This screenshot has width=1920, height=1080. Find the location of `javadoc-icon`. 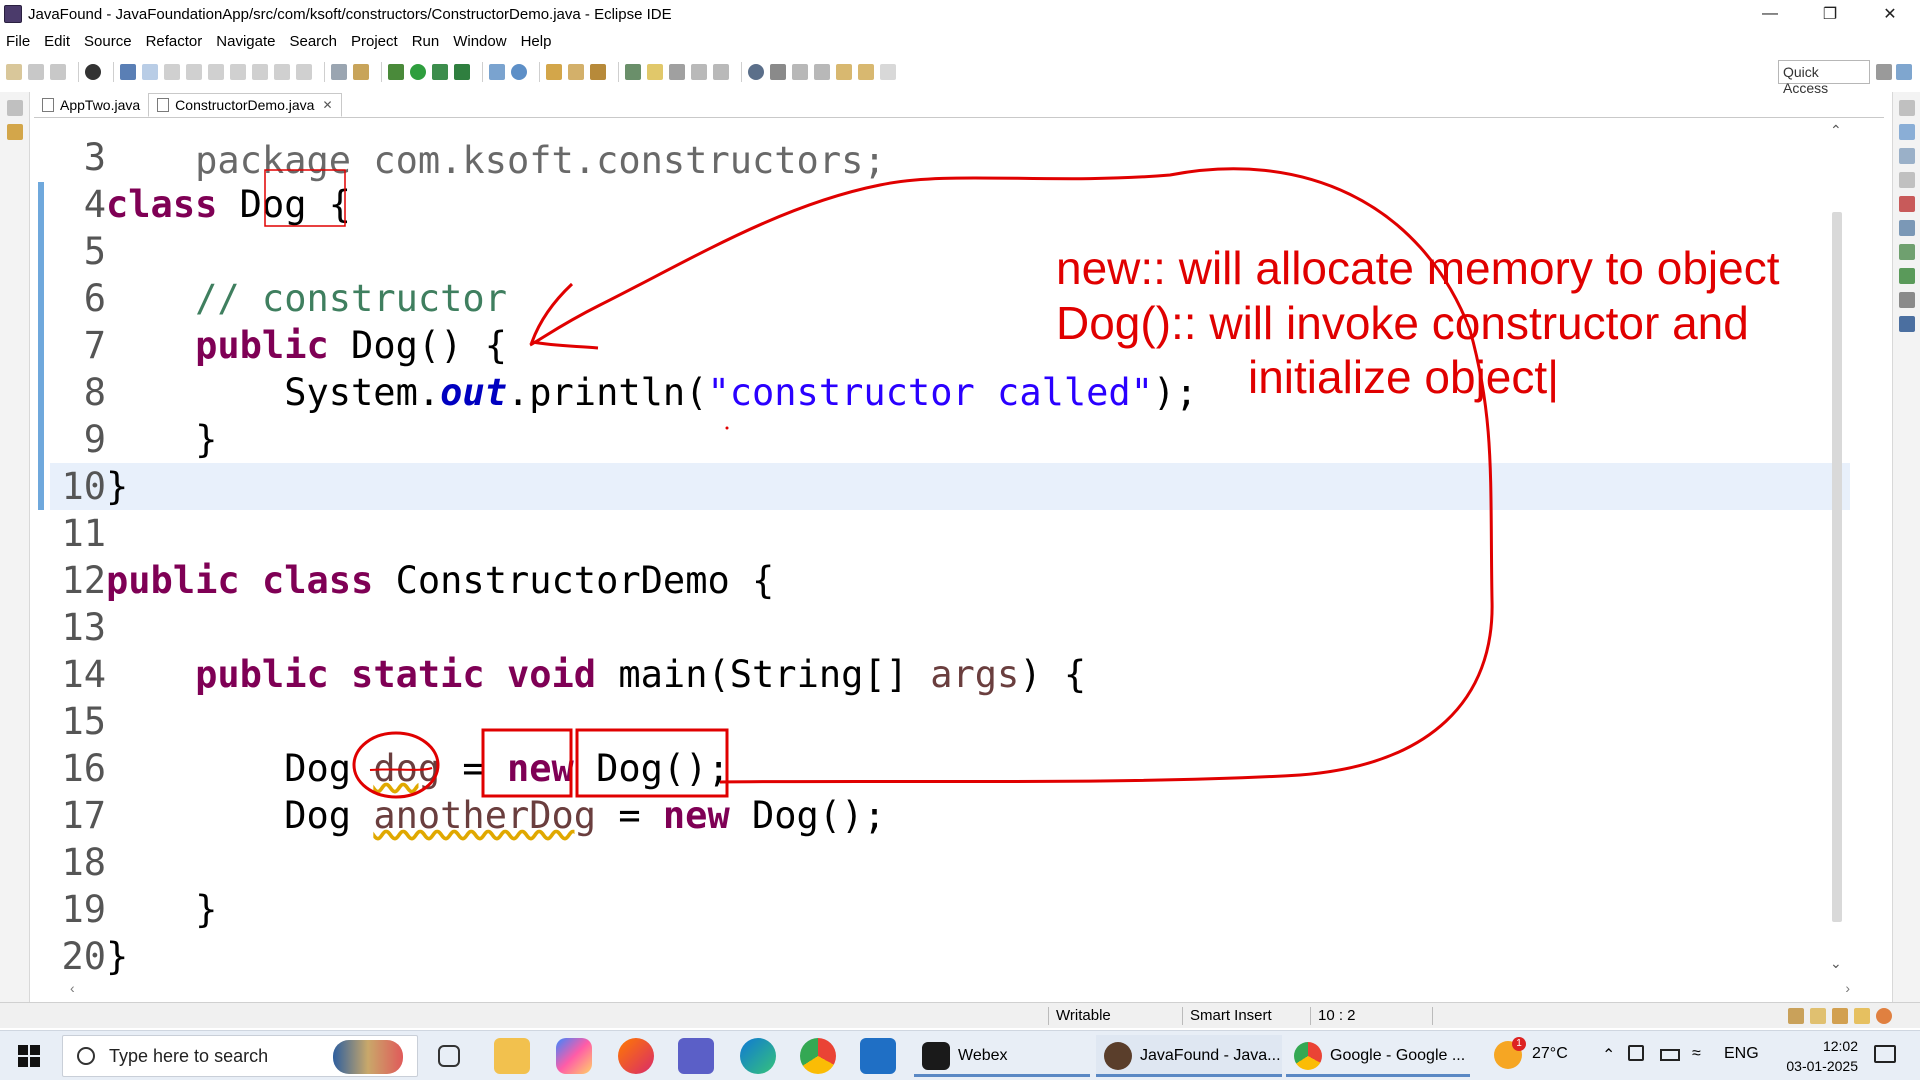

javadoc-icon is located at coordinates (1906, 228).